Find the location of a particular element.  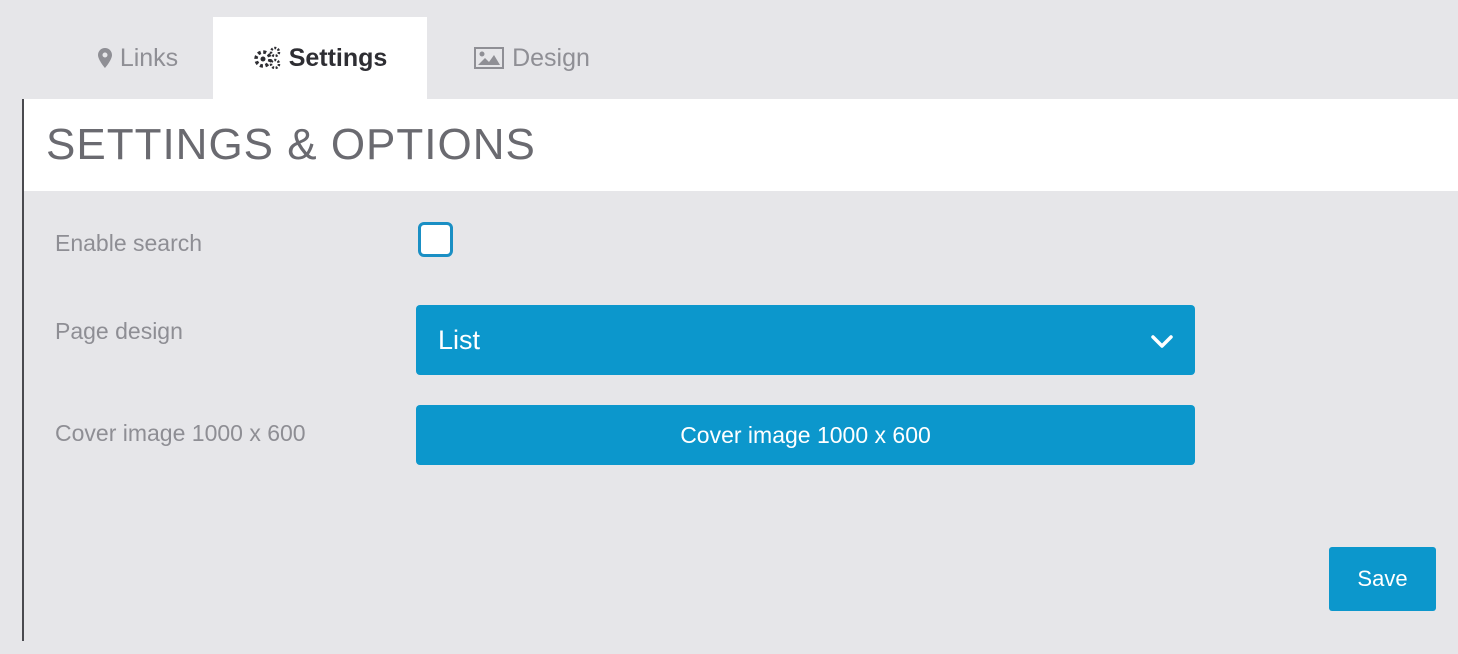

tab-settings: Settings is located at coordinates (320, 58).